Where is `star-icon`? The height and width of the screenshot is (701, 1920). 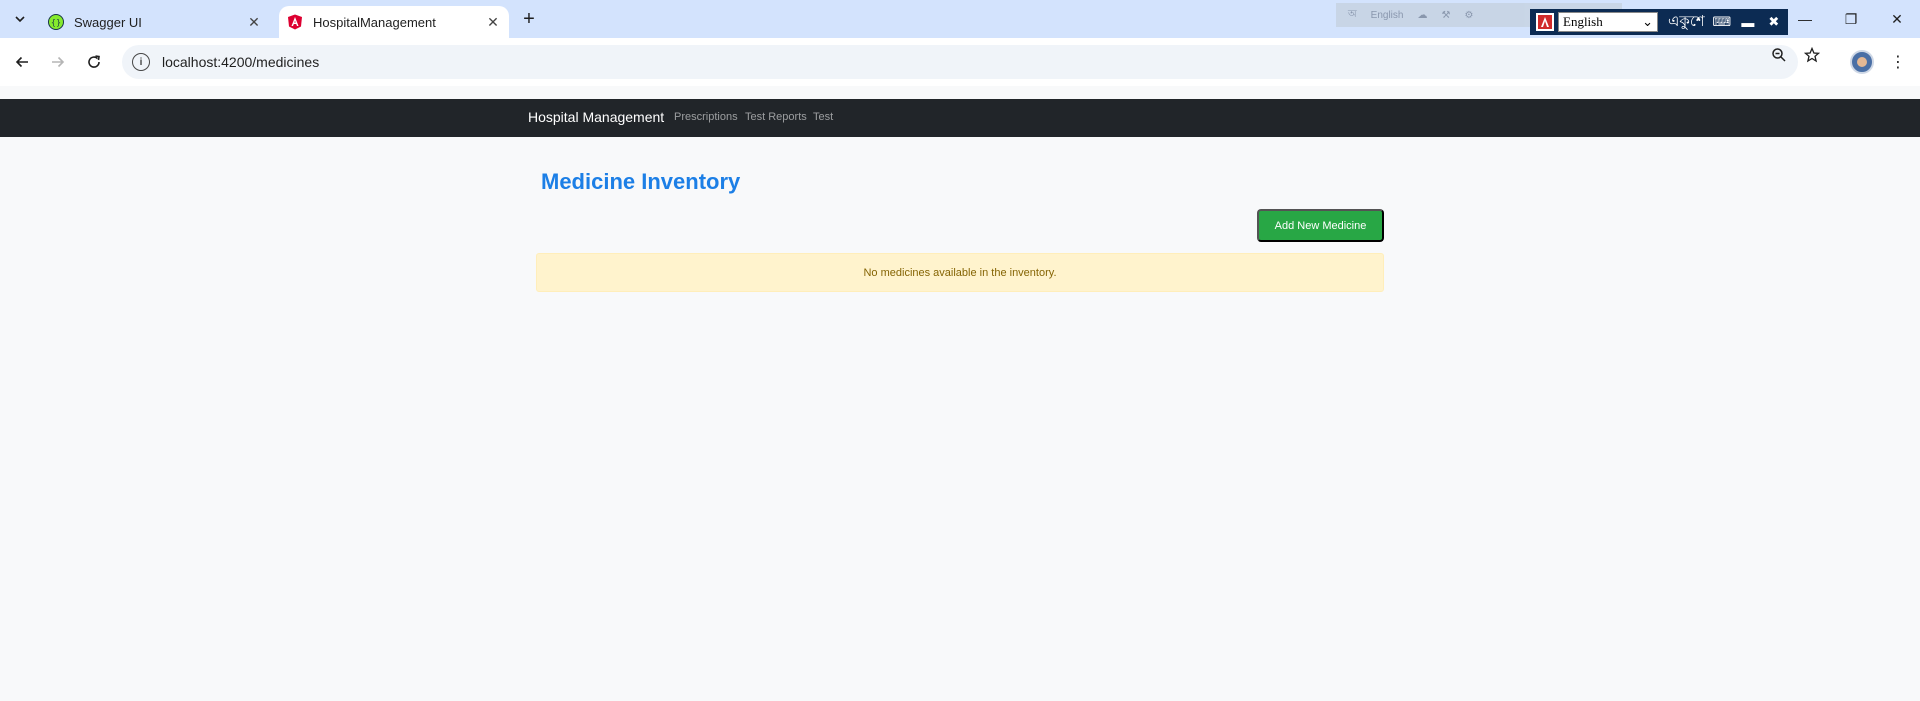
star-icon is located at coordinates (1812, 55).